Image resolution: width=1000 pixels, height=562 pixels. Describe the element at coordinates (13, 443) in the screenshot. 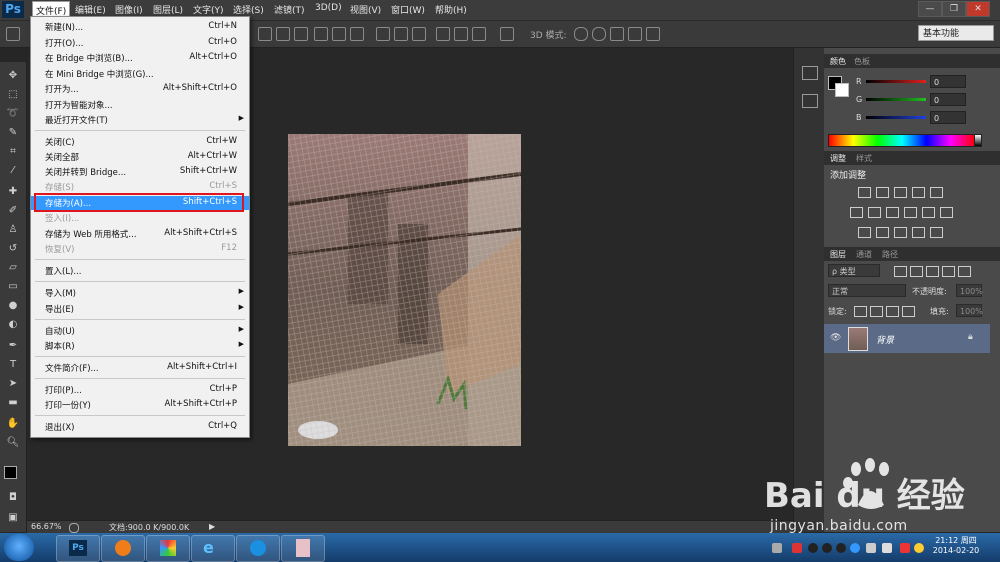

I see `zoom-tool-icon: 🔍︎` at that location.